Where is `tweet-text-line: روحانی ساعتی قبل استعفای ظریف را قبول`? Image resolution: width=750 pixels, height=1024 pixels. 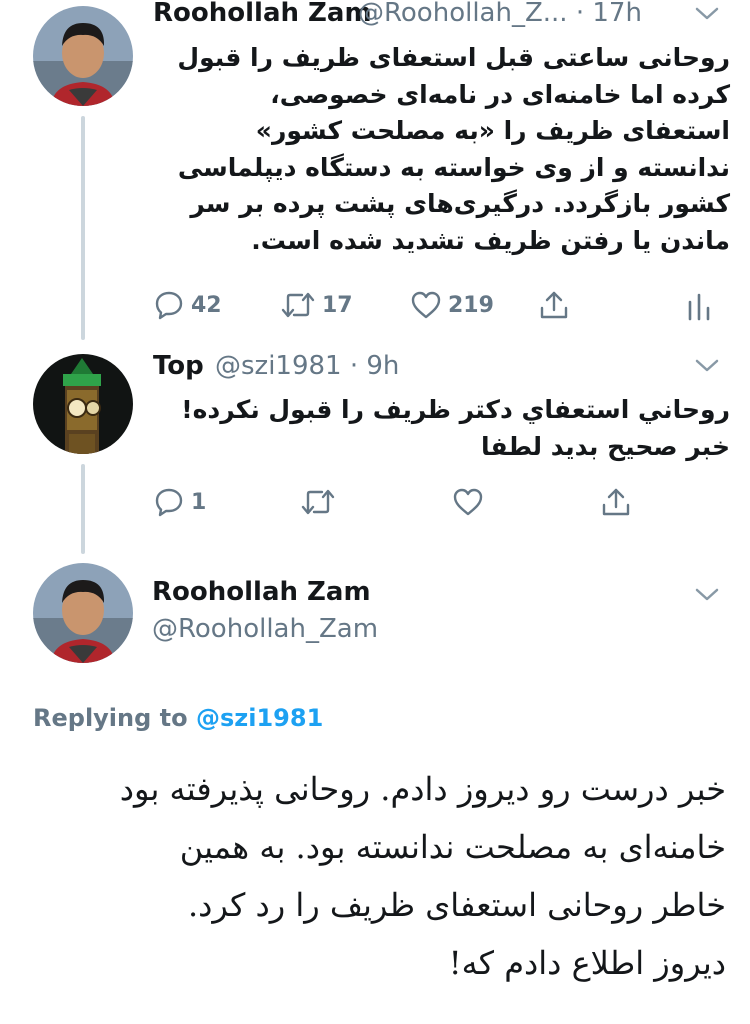
tweet-text-line: روحانی ساعتی قبل استعفای ظریف را قبول is located at coordinates (453, 57).